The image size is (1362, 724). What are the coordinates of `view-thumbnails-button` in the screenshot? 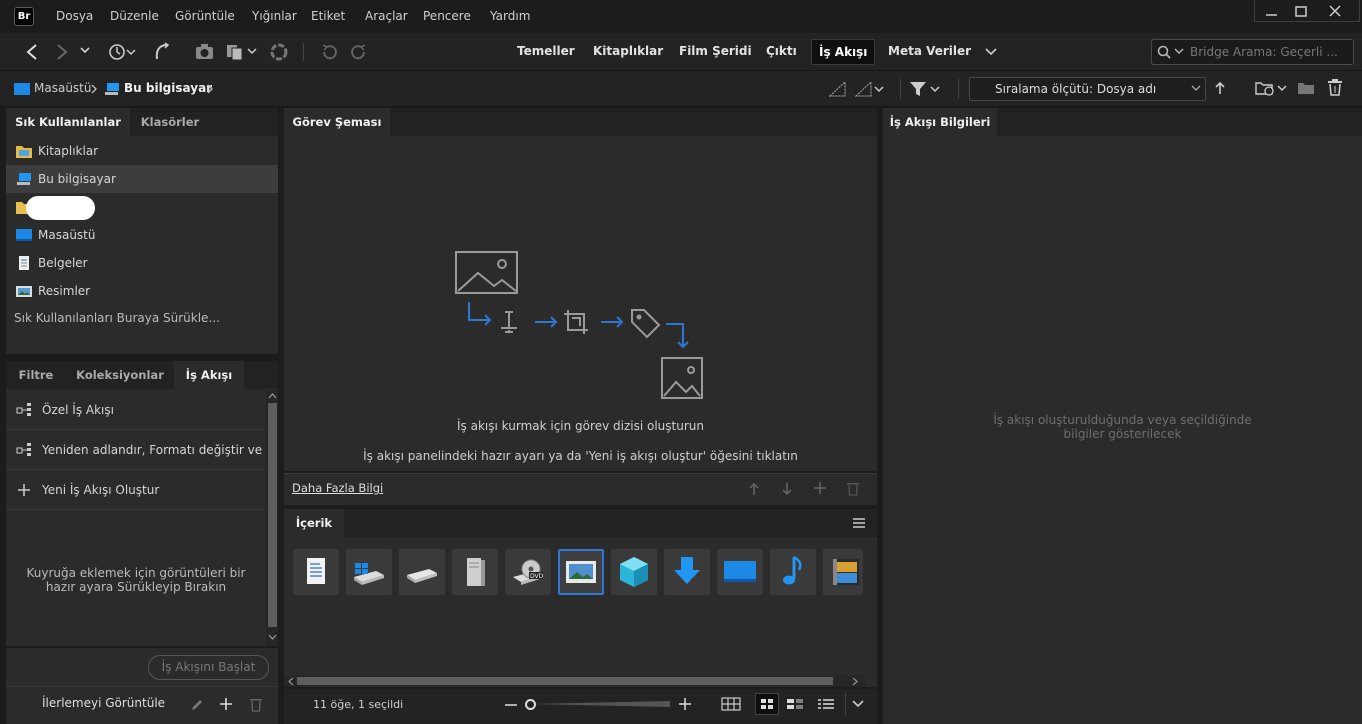 It's located at (767, 704).